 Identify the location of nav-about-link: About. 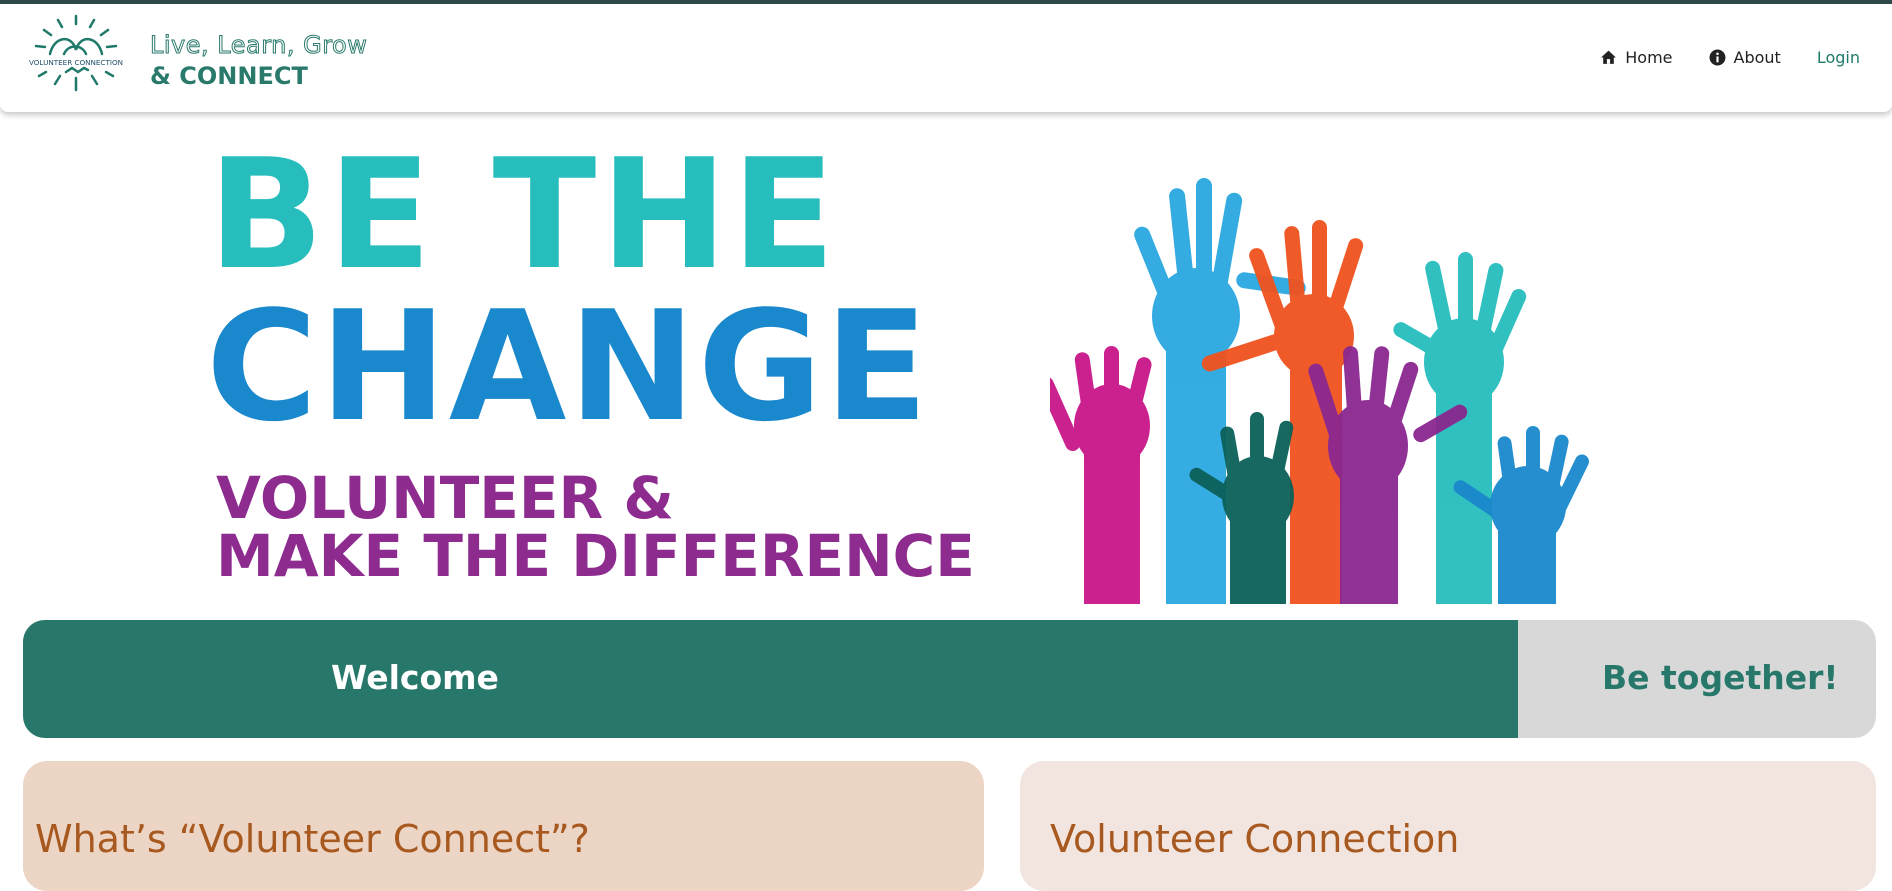
(1745, 57).